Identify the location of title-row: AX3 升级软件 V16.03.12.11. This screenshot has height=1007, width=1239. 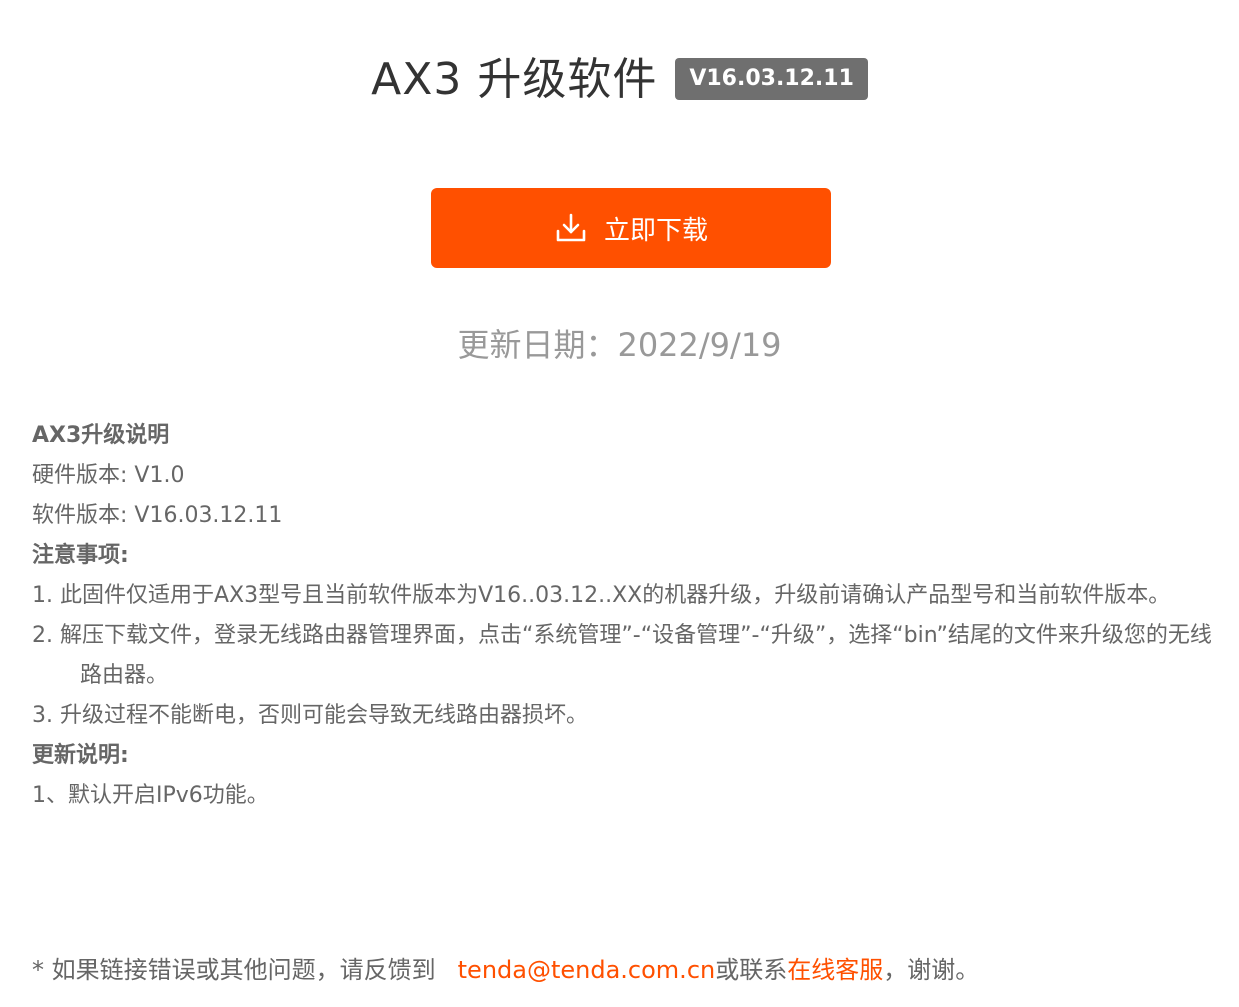
(619, 75).